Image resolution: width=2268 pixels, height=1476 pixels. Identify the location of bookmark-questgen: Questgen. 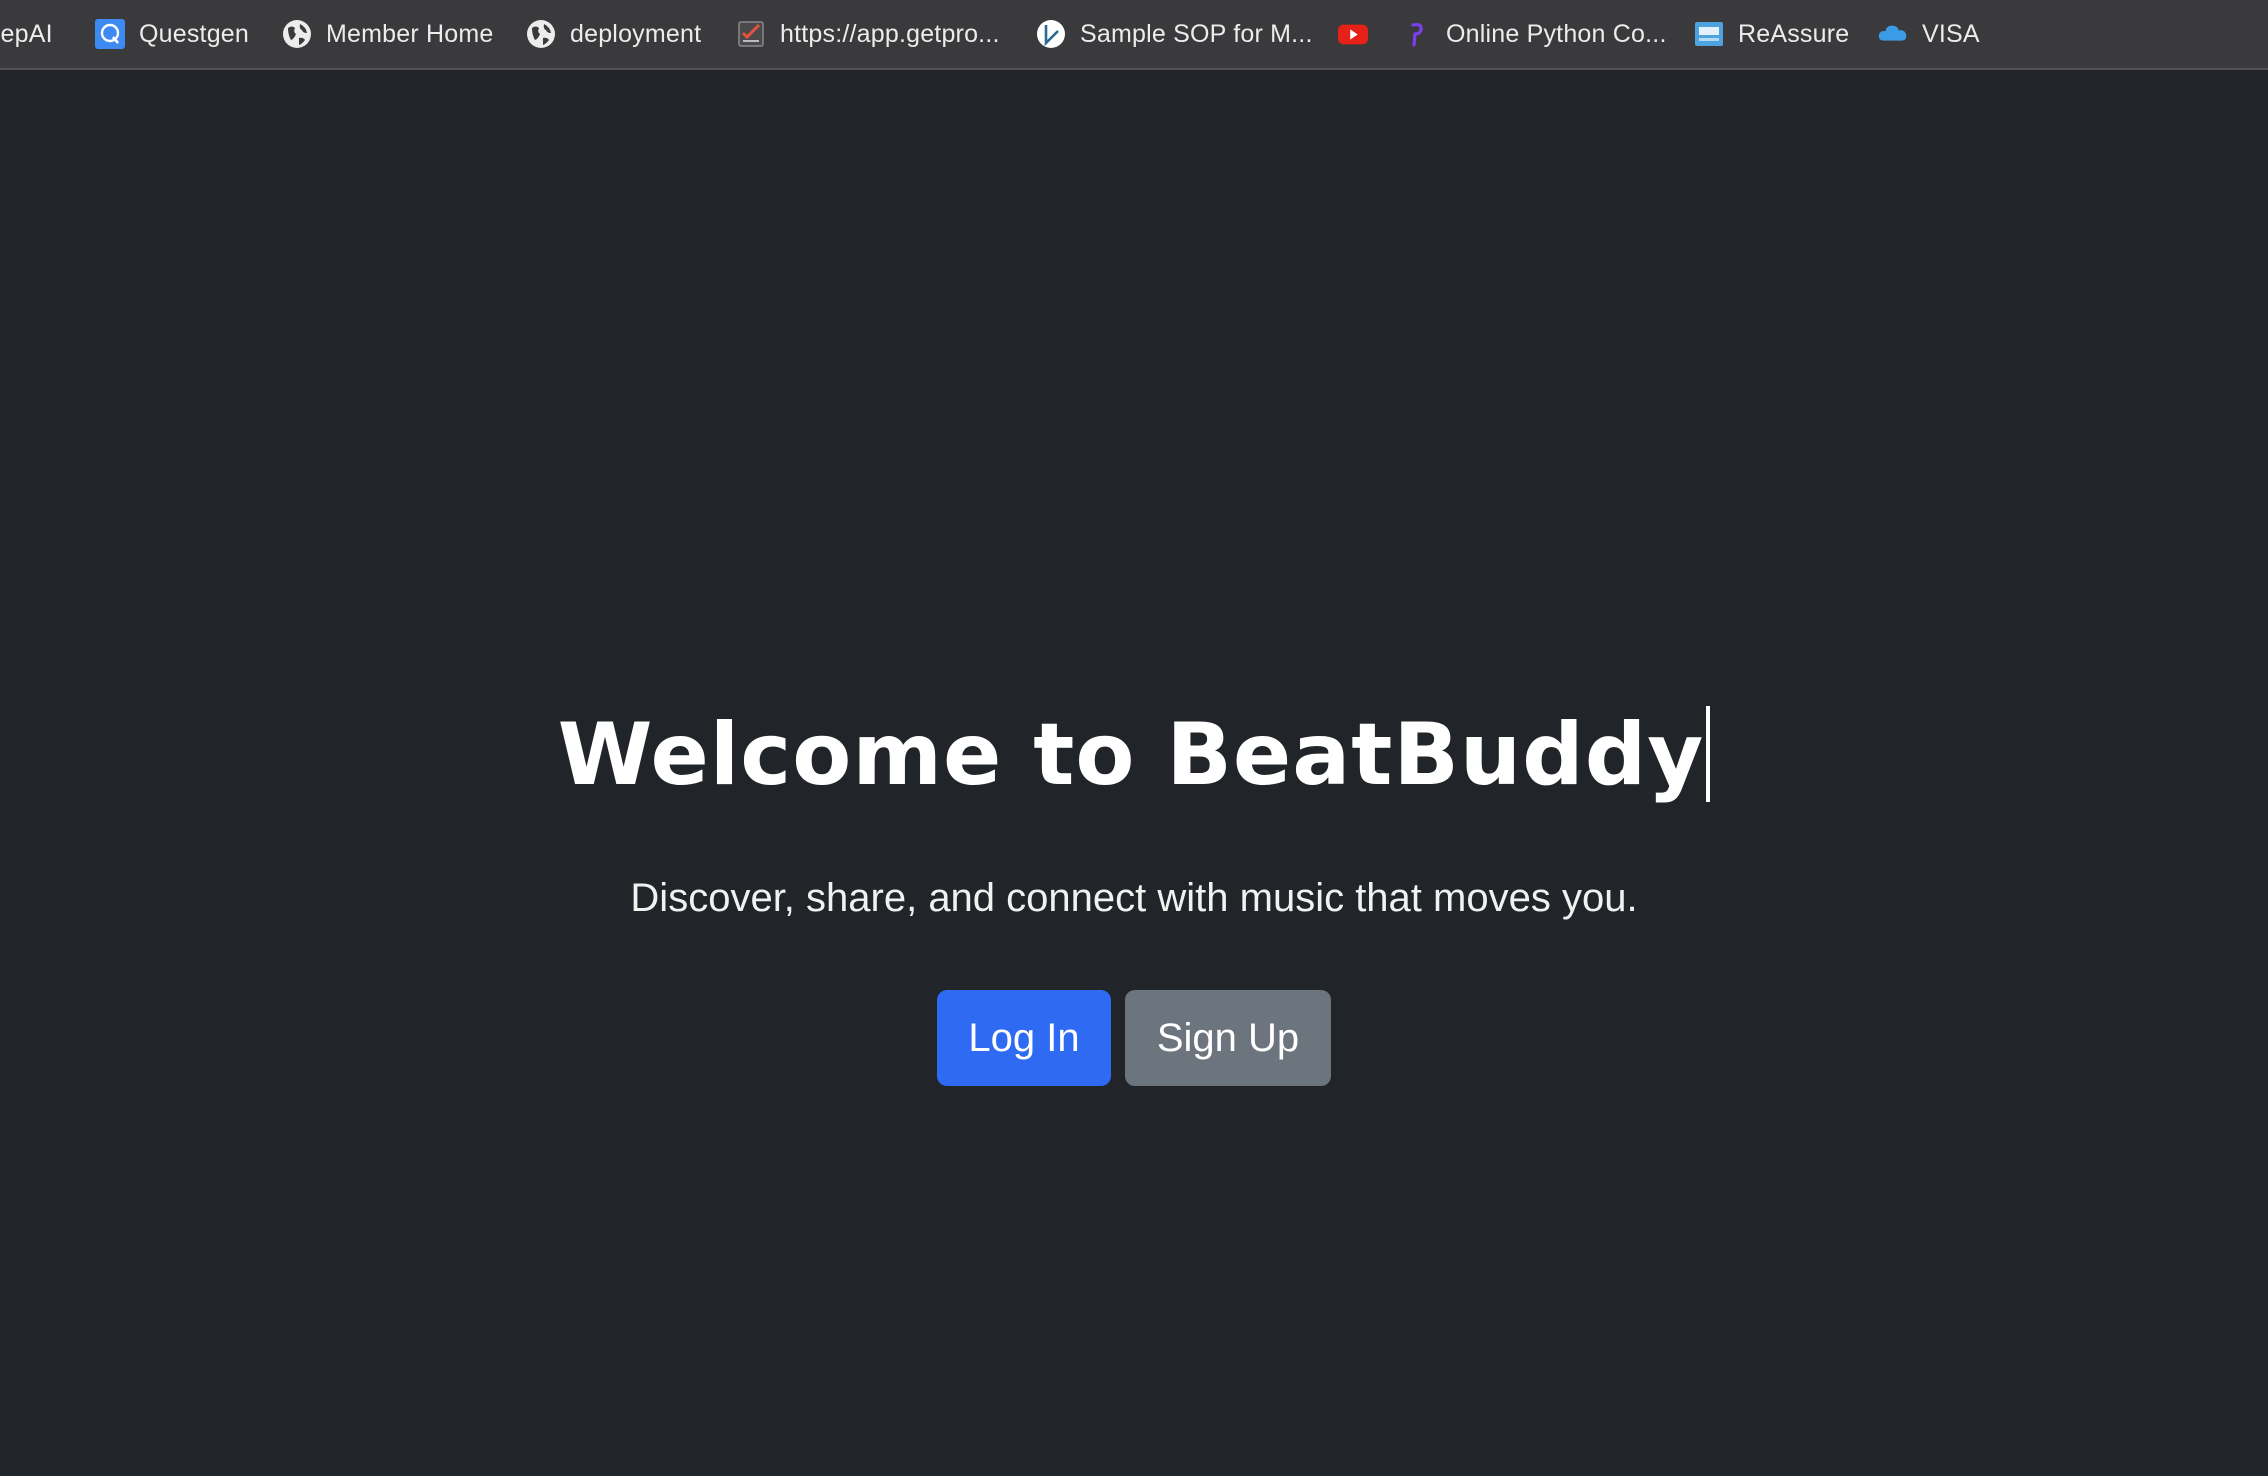
(172, 34).